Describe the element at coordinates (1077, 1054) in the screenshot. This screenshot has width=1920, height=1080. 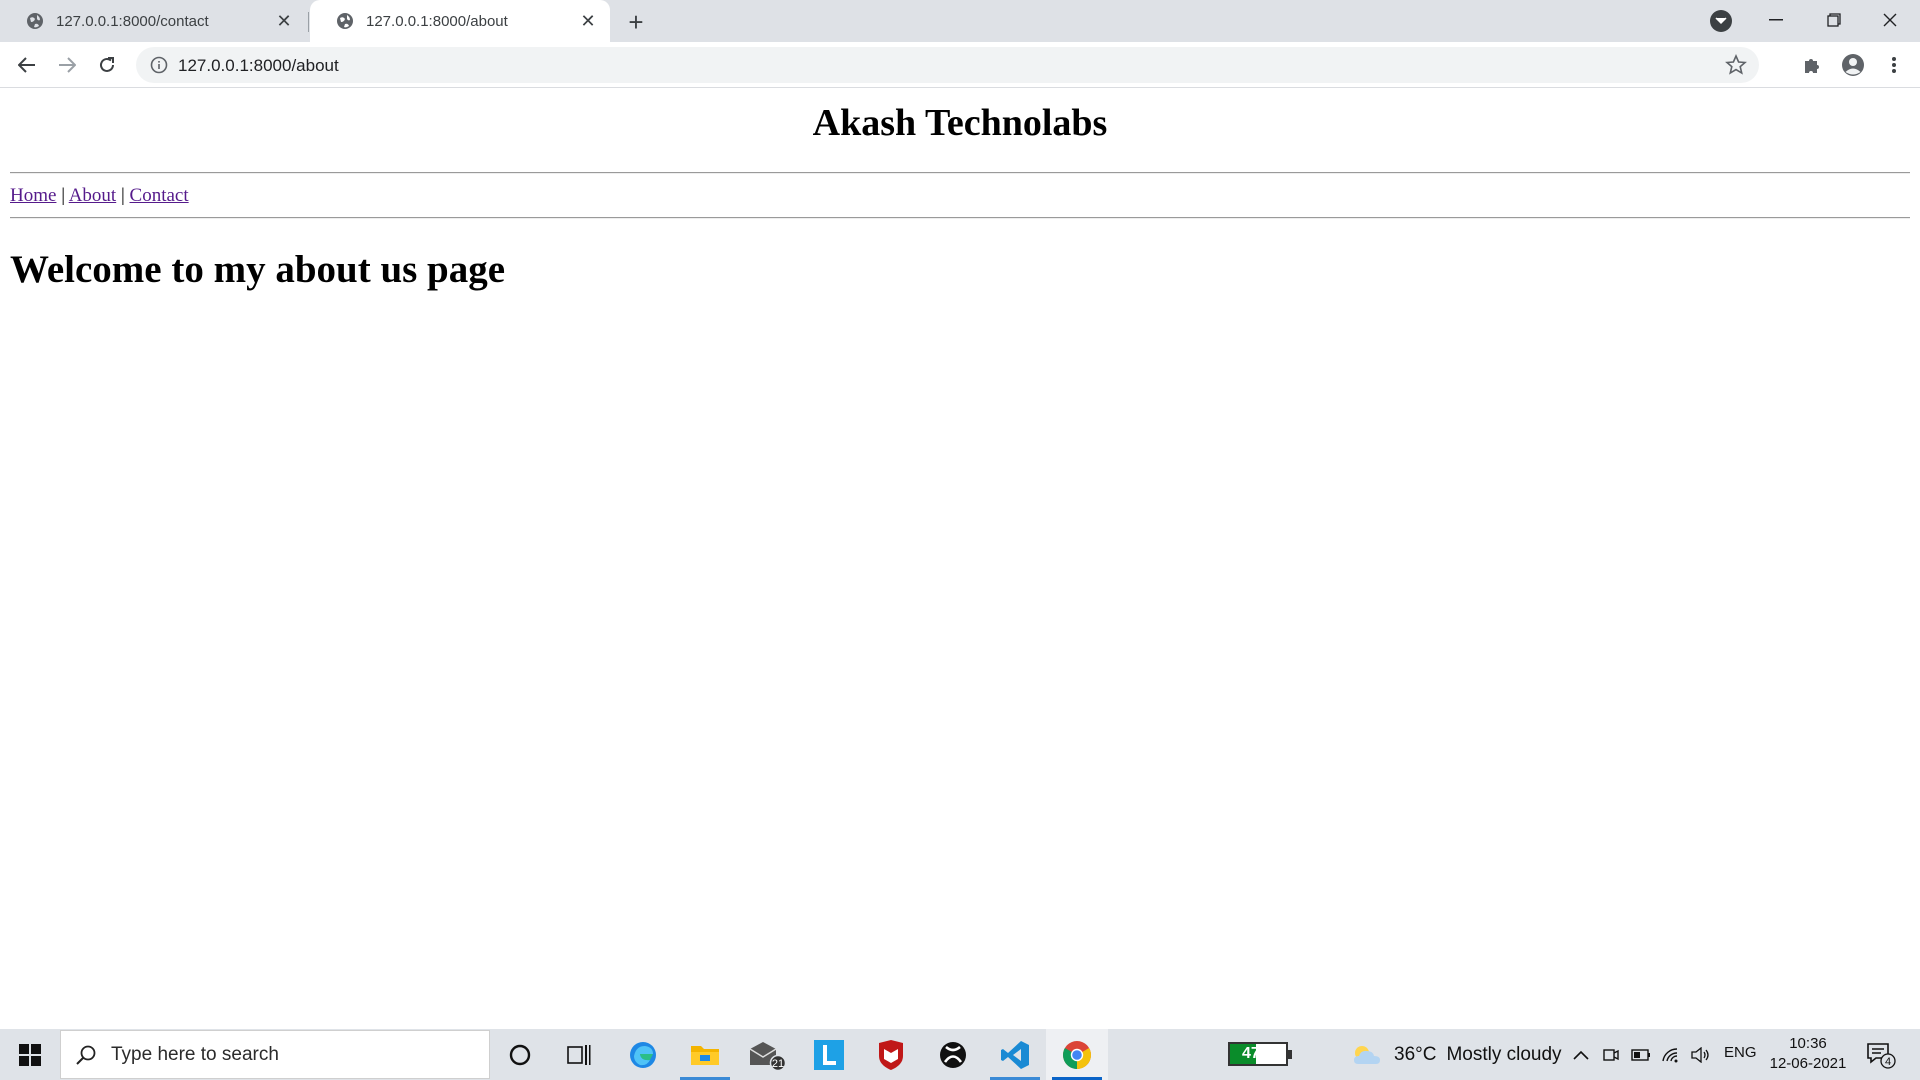
I see `chrome-icon` at that location.